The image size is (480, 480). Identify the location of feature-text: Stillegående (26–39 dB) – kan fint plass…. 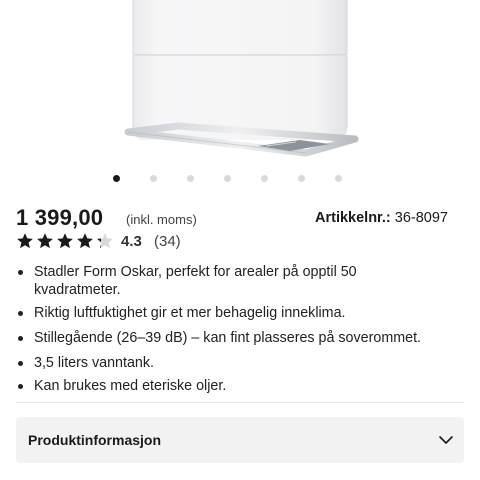
(228, 338).